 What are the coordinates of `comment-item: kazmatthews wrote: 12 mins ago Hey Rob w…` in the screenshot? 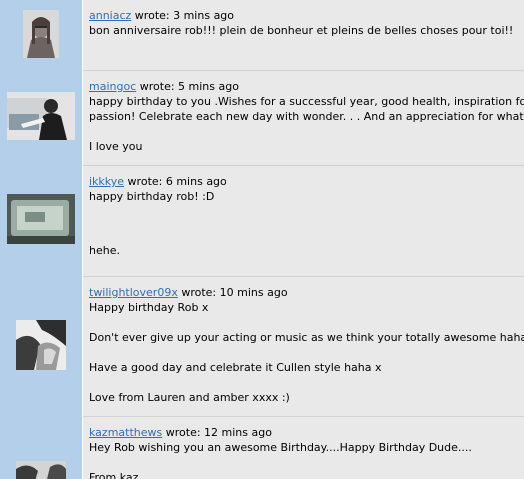 It's located at (262, 448).